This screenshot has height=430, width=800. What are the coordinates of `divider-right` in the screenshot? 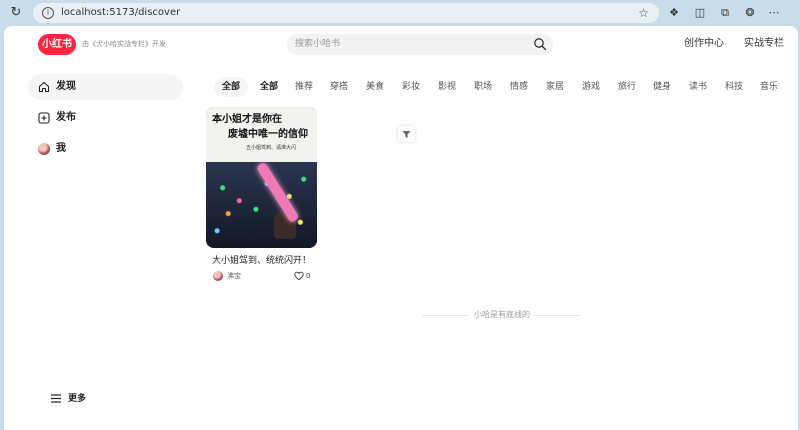 It's located at (557, 315).